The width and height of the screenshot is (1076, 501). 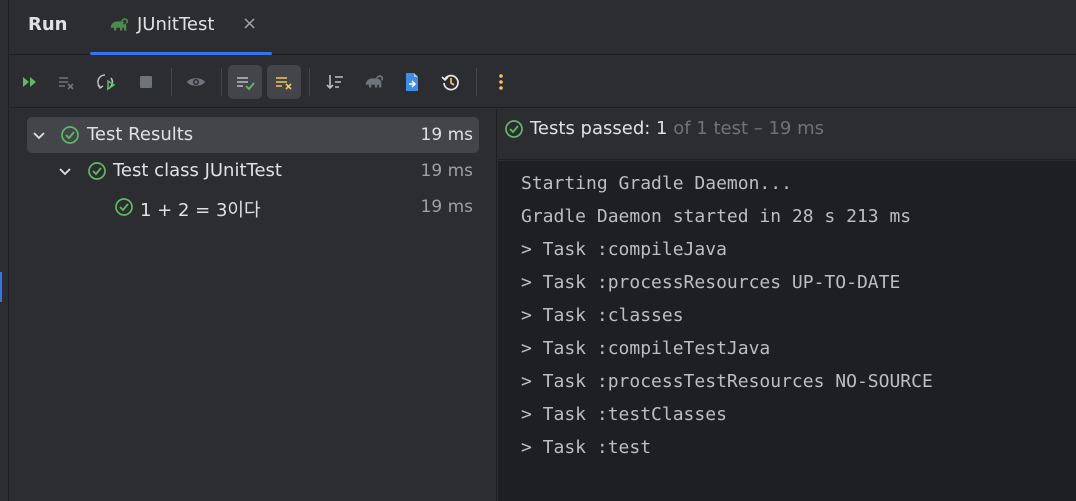 What do you see at coordinates (646, 348) in the screenshot?
I see `console-line: > Task :compileTestJava` at bounding box center [646, 348].